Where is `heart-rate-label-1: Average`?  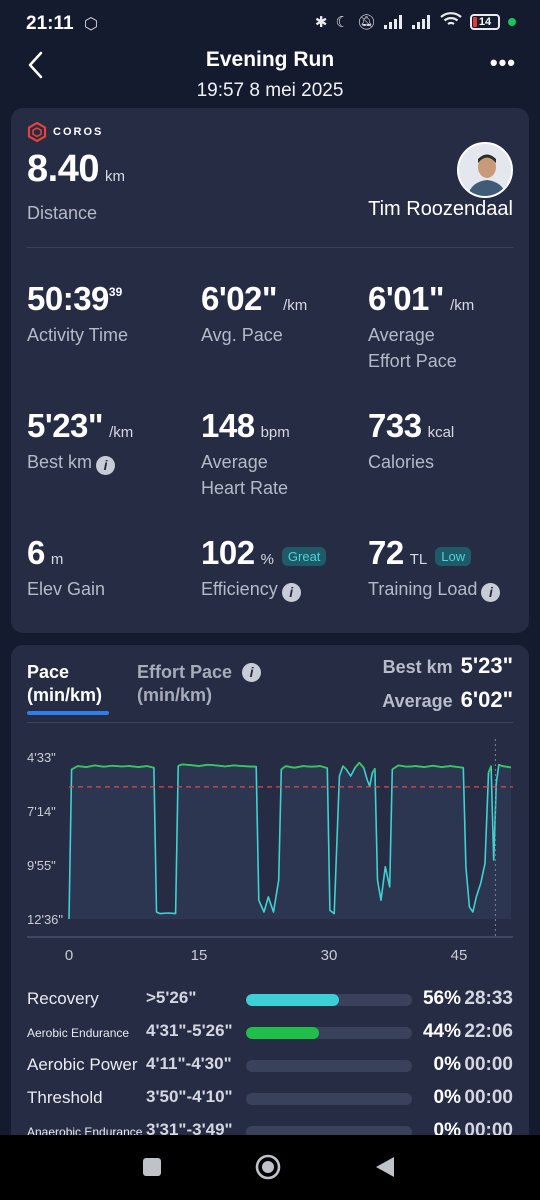
heart-rate-label-1: Average is located at coordinates (234, 462).